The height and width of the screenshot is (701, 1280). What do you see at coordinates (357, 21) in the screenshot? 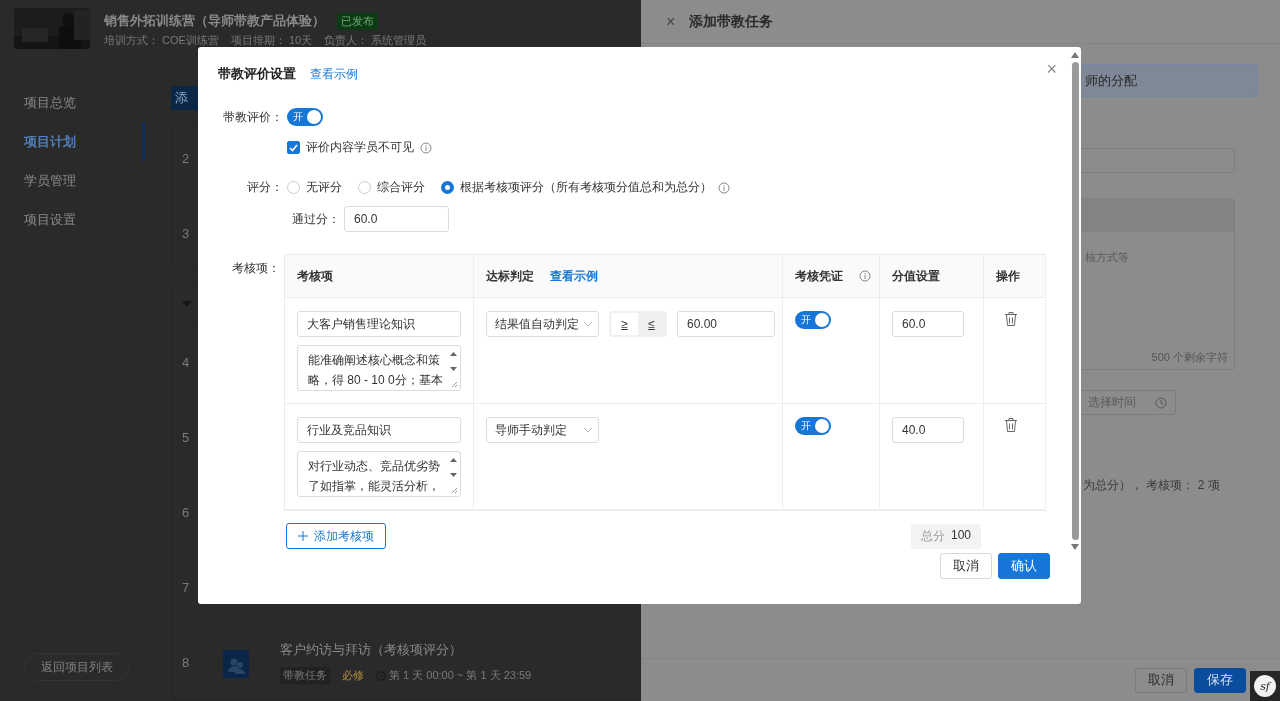
I see `status-badge: 已发布` at bounding box center [357, 21].